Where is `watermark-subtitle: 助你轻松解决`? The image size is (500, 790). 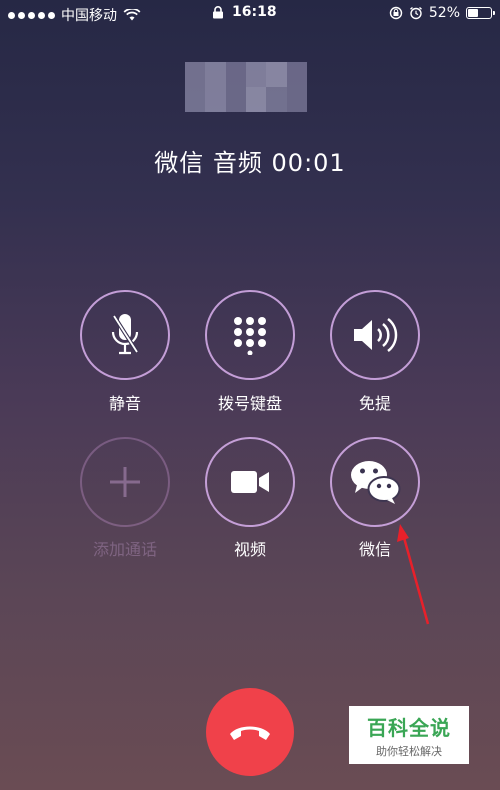
watermark-subtitle: 助你轻松解决 is located at coordinates (409, 751).